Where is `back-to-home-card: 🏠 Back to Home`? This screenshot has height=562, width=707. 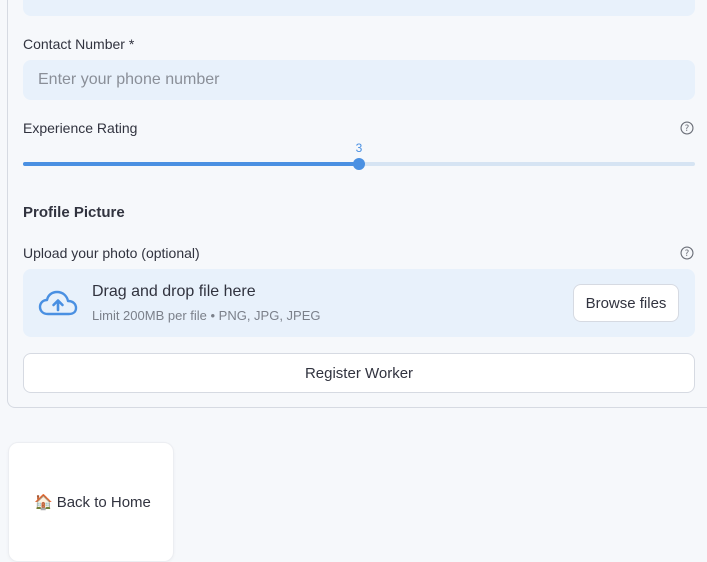 back-to-home-card: 🏠 Back to Home is located at coordinates (91, 502).